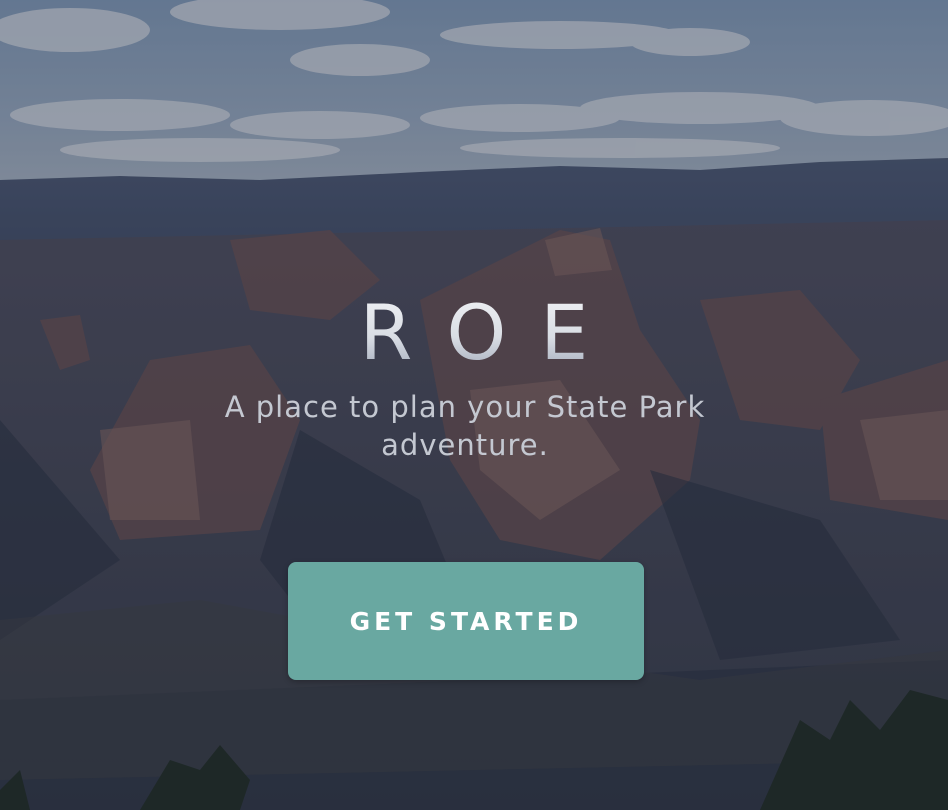 The image size is (948, 810). What do you see at coordinates (466, 621) in the screenshot?
I see `get-started-button: GET STARTED` at bounding box center [466, 621].